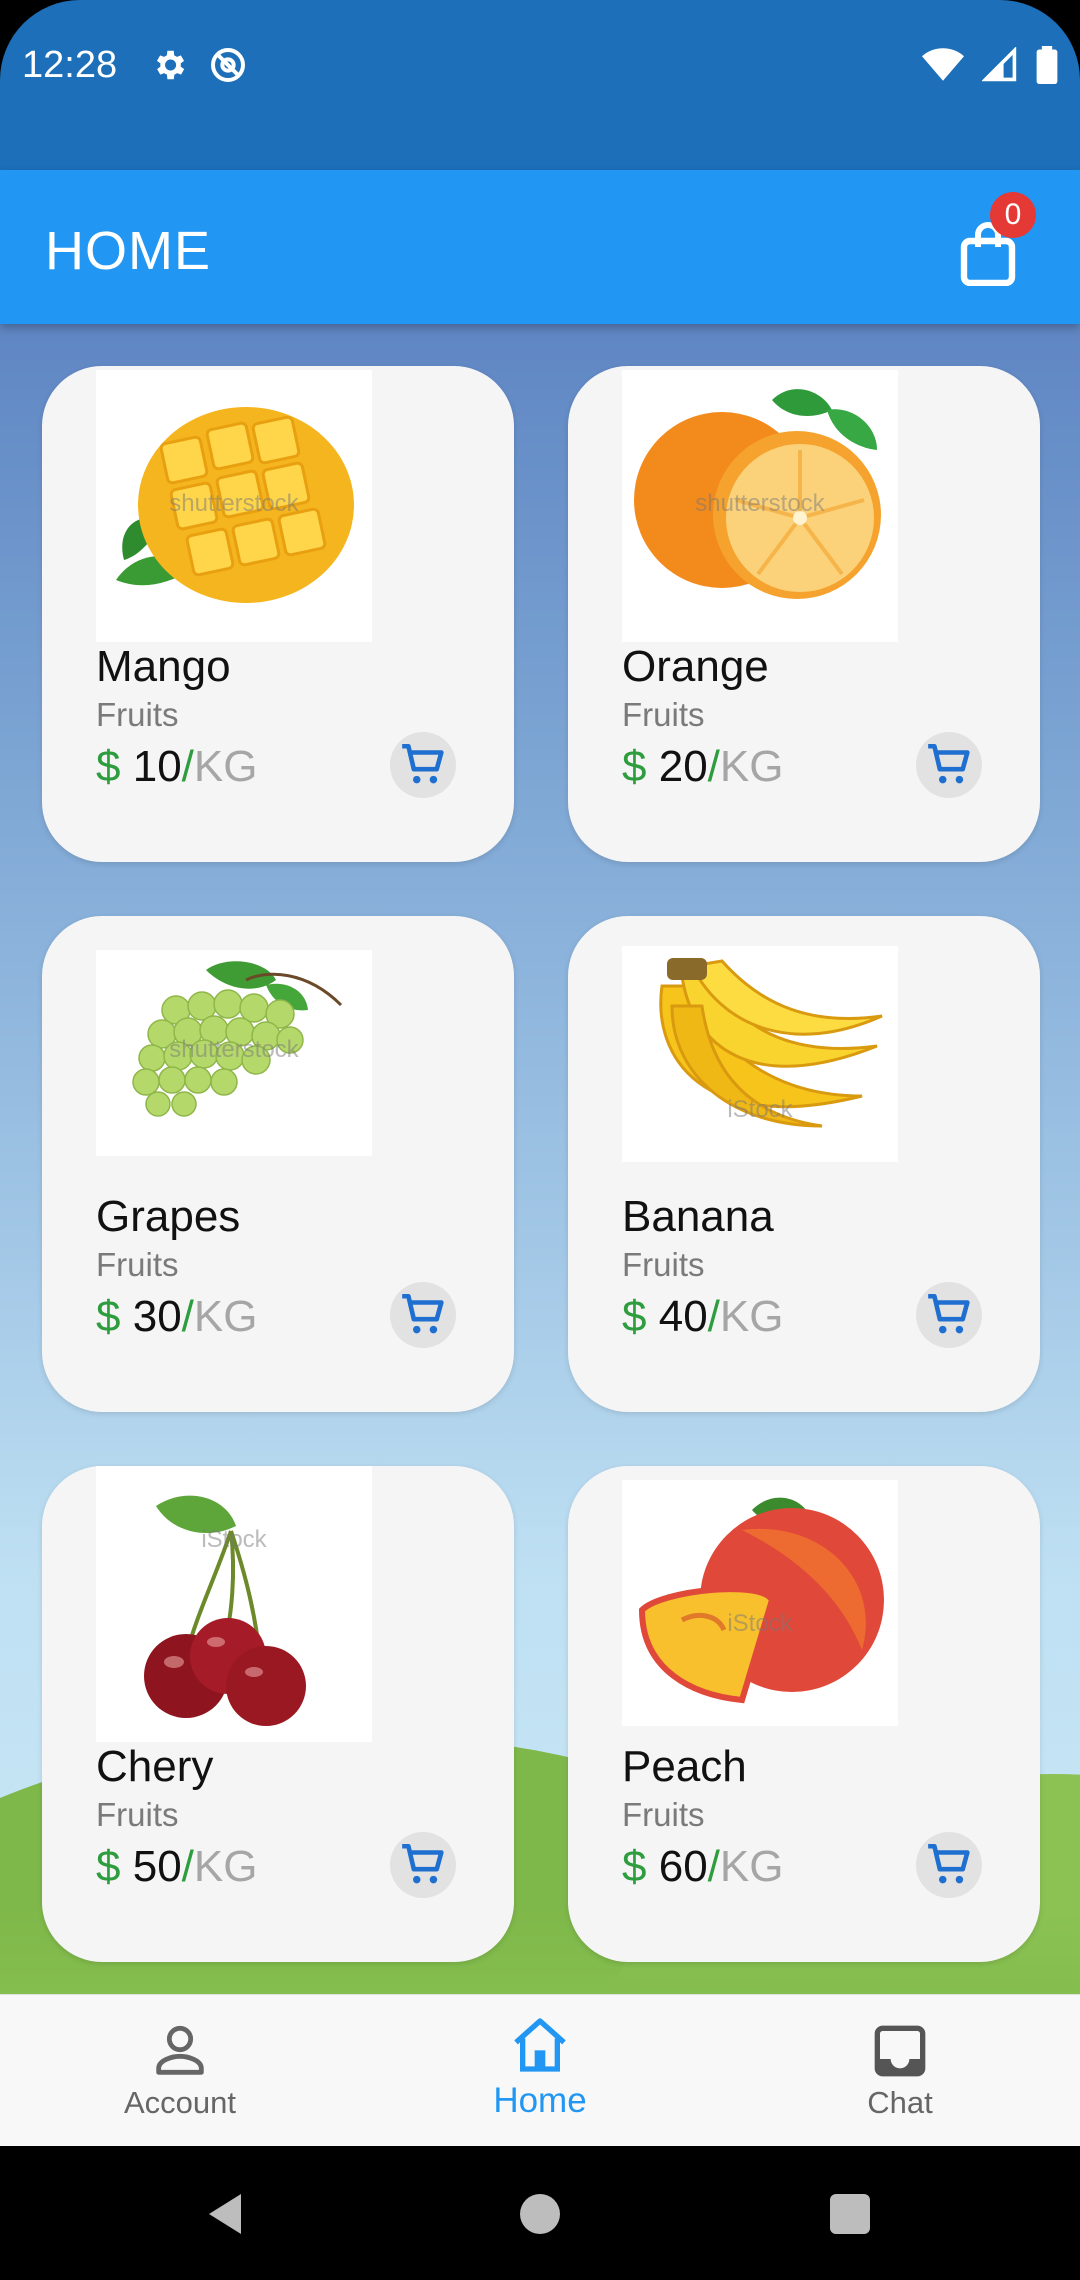 Image resolution: width=1080 pixels, height=2280 pixels. What do you see at coordinates (1013, 215) in the screenshot?
I see `cart-count-badge: 0` at bounding box center [1013, 215].